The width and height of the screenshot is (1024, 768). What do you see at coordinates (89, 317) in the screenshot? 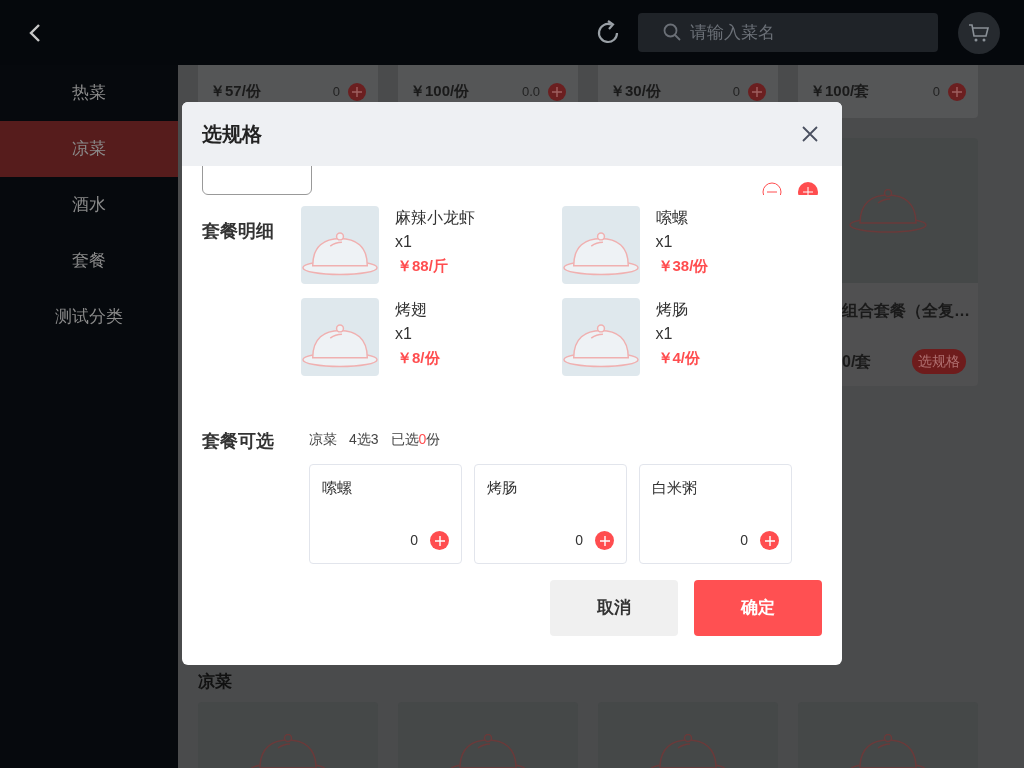
I see `category-item: 测试分类` at bounding box center [89, 317].